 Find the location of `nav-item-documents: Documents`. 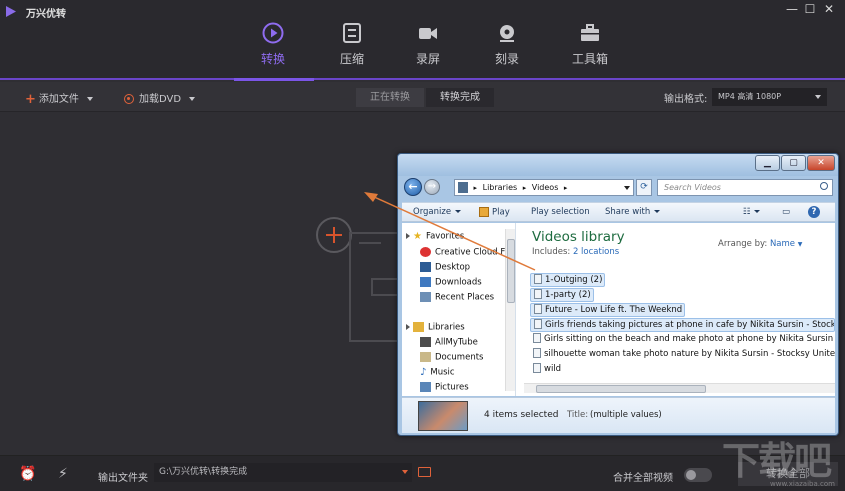

nav-item-documents: Documents is located at coordinates (451, 359).